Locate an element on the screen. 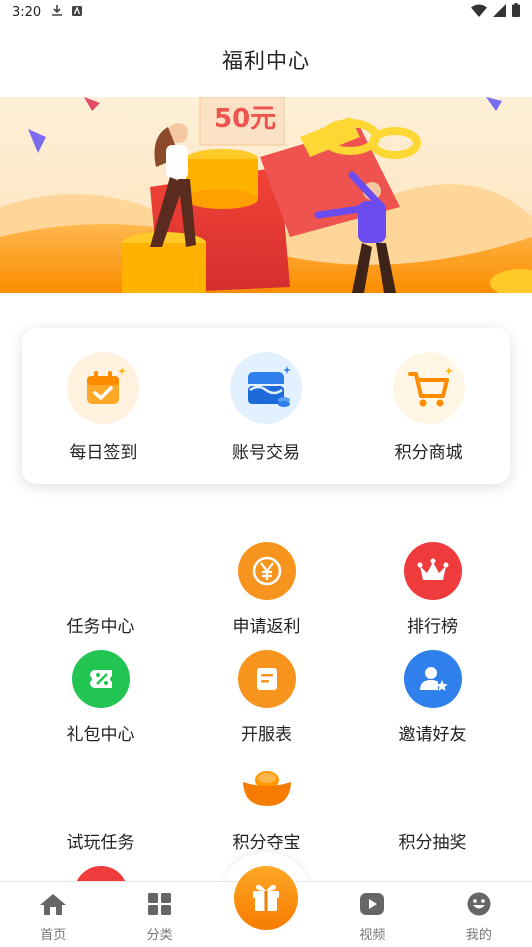  grid-item-label: 试玩任务 is located at coordinates (100, 843).